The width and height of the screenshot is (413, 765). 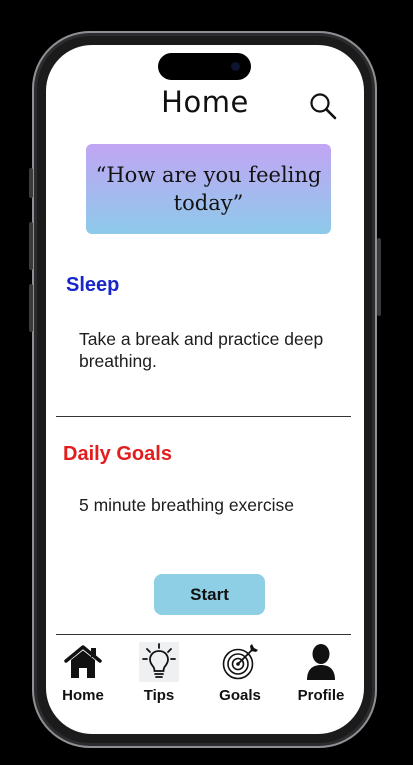 What do you see at coordinates (240, 695) in the screenshot?
I see `nav-label-goals: Goals` at bounding box center [240, 695].